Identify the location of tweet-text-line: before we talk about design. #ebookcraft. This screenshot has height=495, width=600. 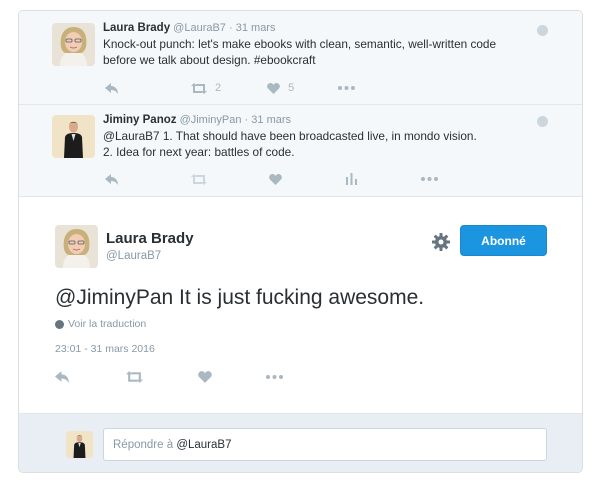
(209, 60).